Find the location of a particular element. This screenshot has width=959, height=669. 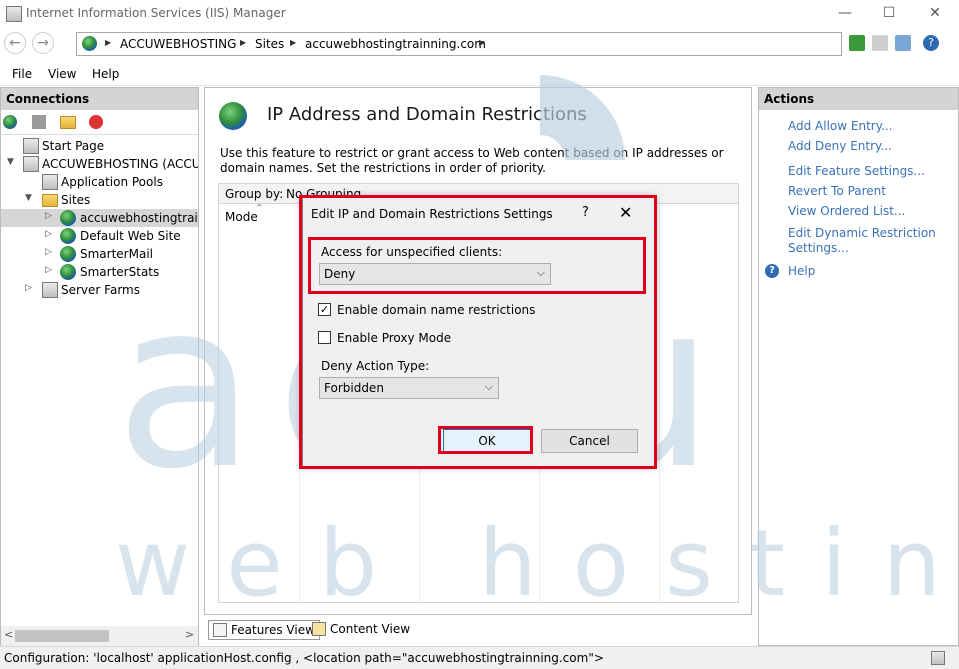

revert-to-parent-link: Revert To Parent is located at coordinates (837, 191).